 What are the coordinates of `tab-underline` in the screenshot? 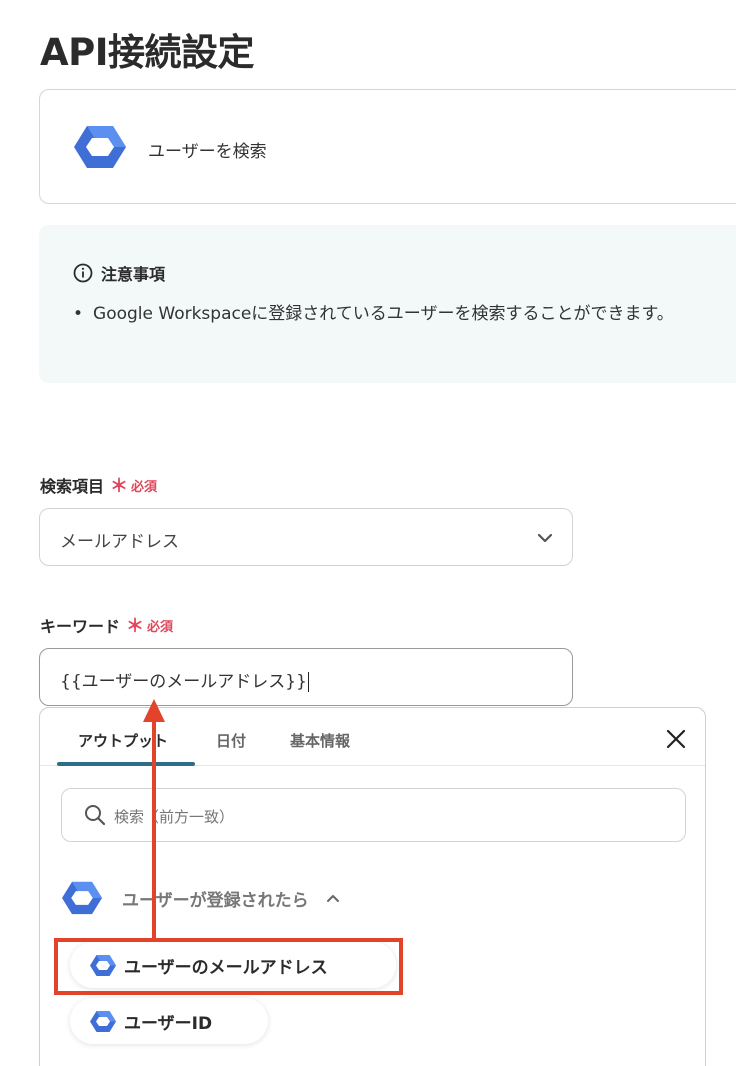 It's located at (126, 764).